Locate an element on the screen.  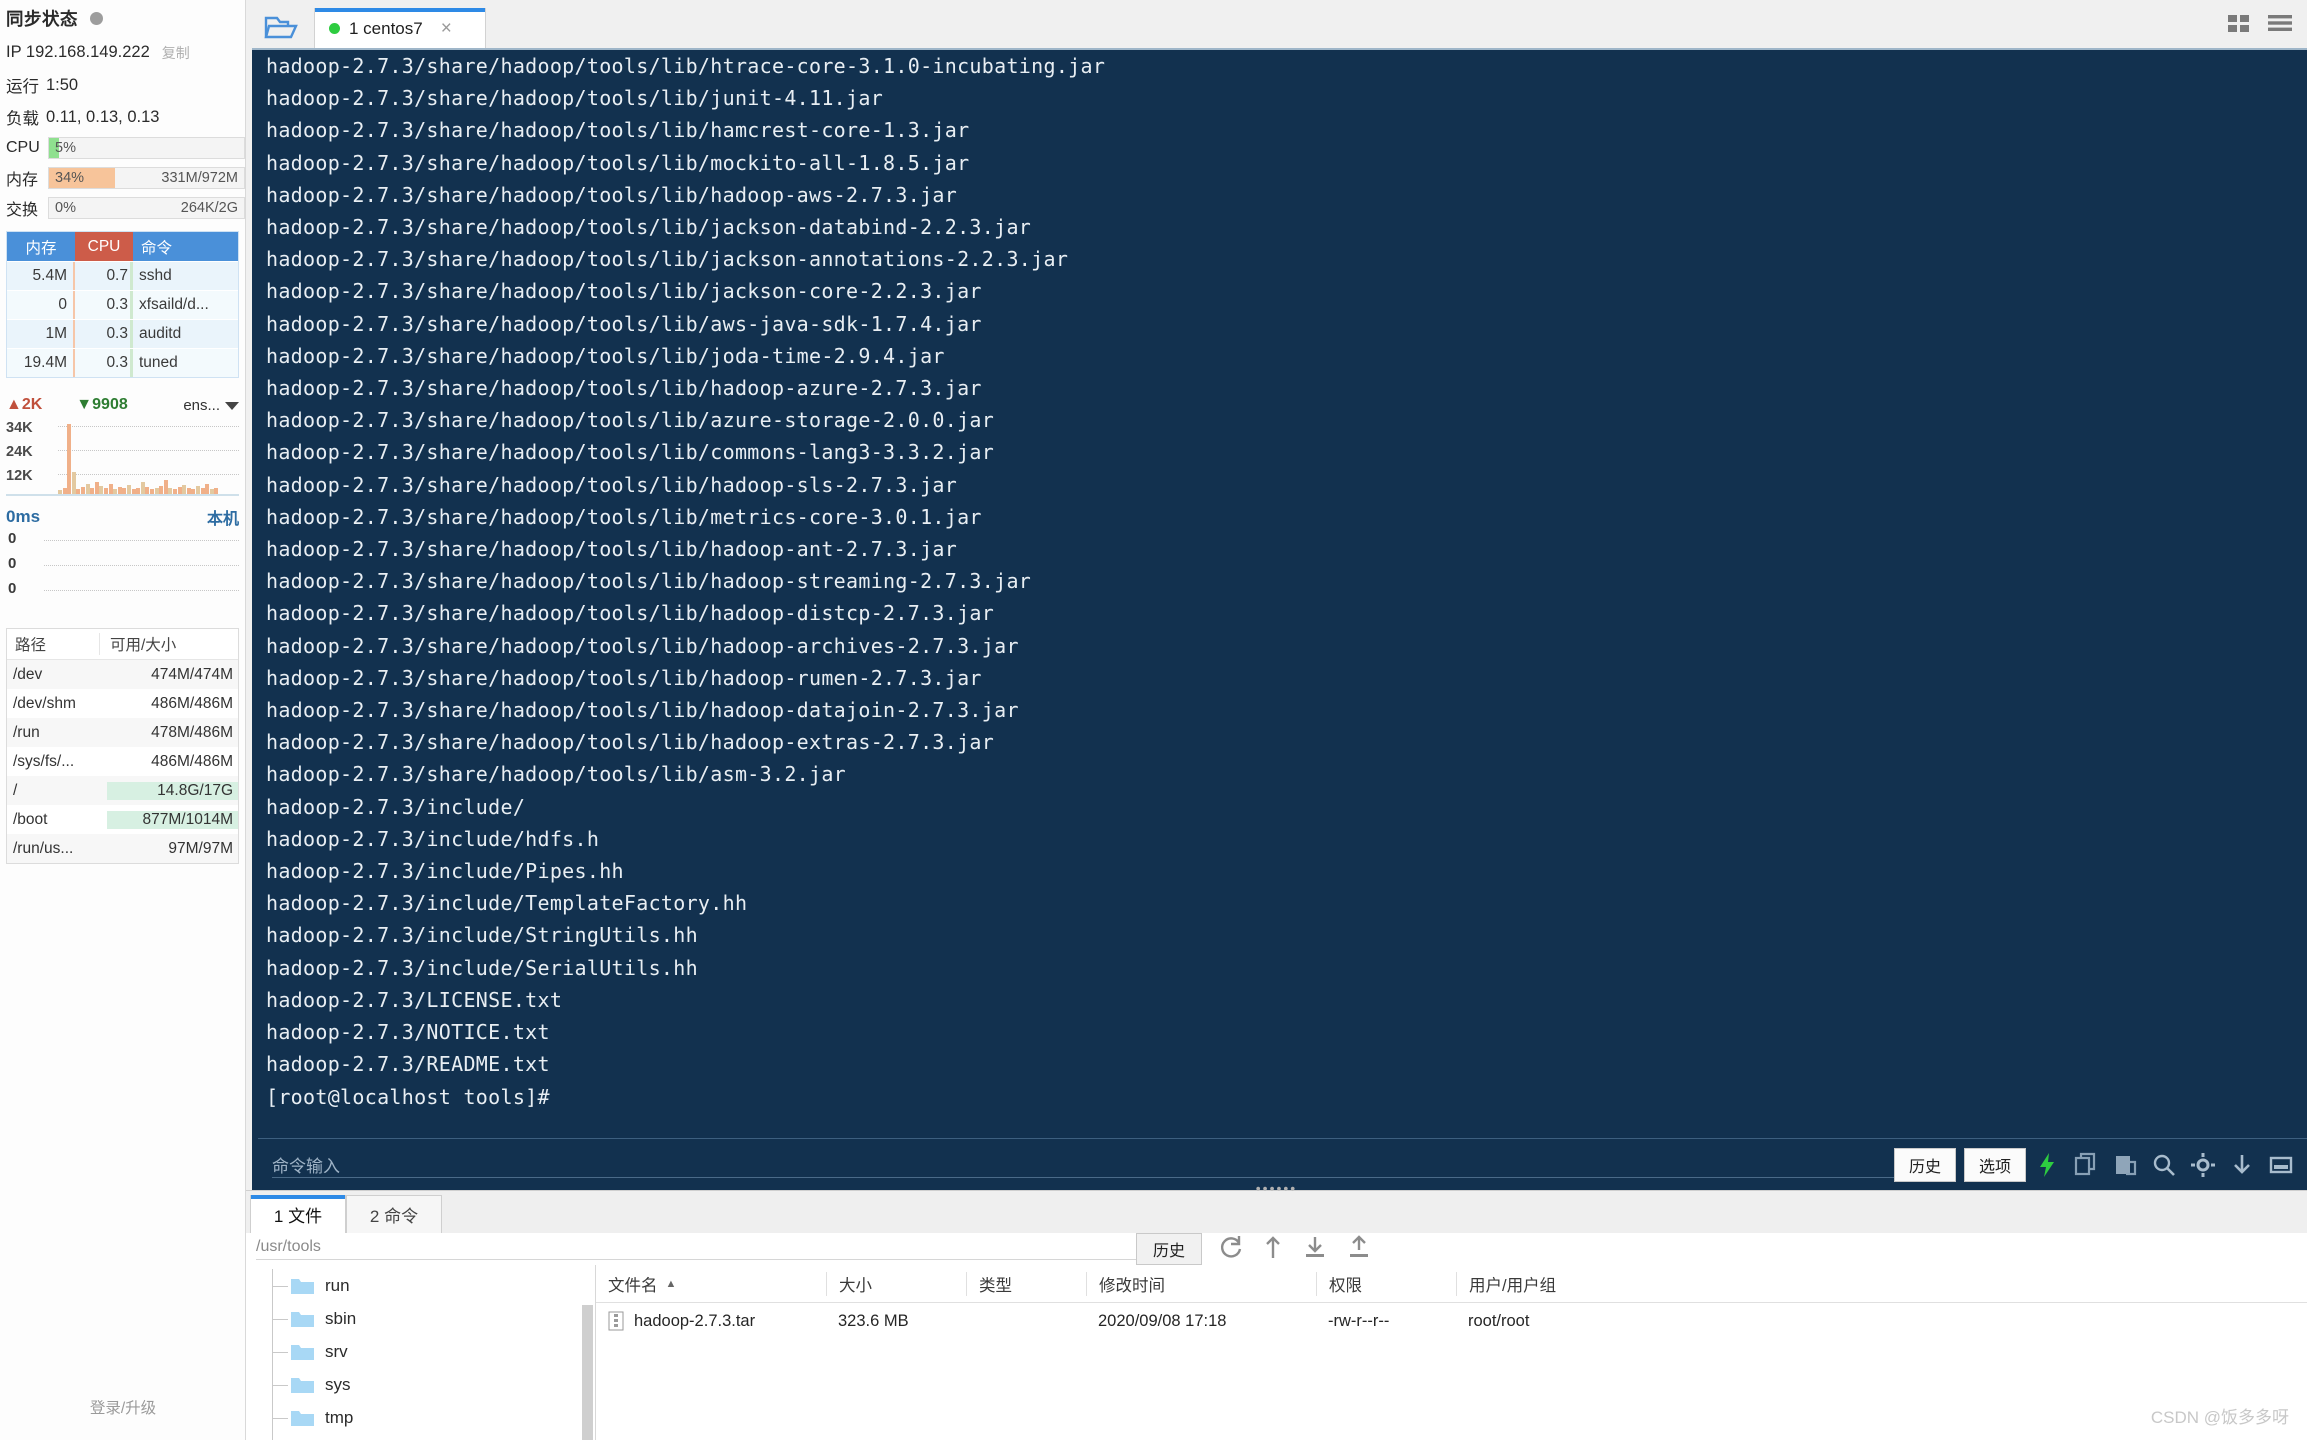
lightning-icon is located at coordinates (2047, 1165).